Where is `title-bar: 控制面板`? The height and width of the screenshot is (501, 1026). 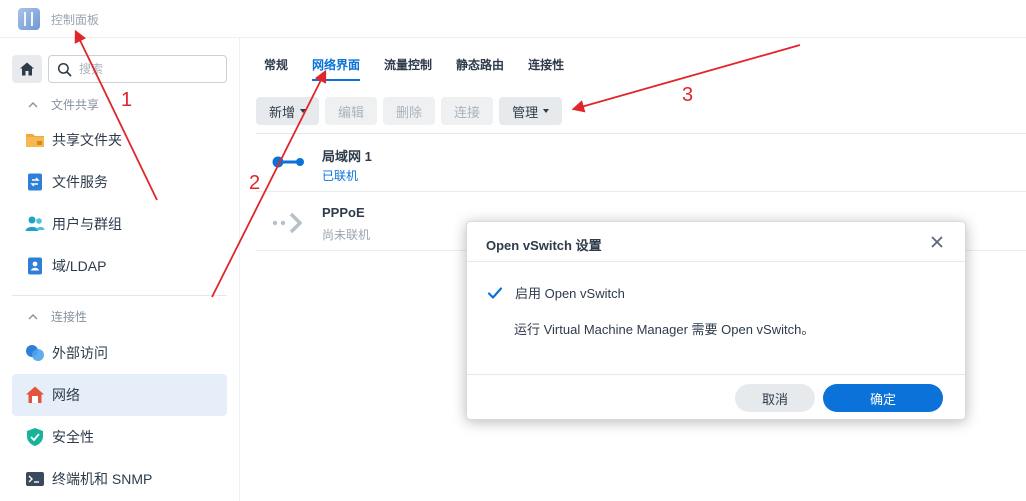 title-bar: 控制面板 is located at coordinates (513, 19).